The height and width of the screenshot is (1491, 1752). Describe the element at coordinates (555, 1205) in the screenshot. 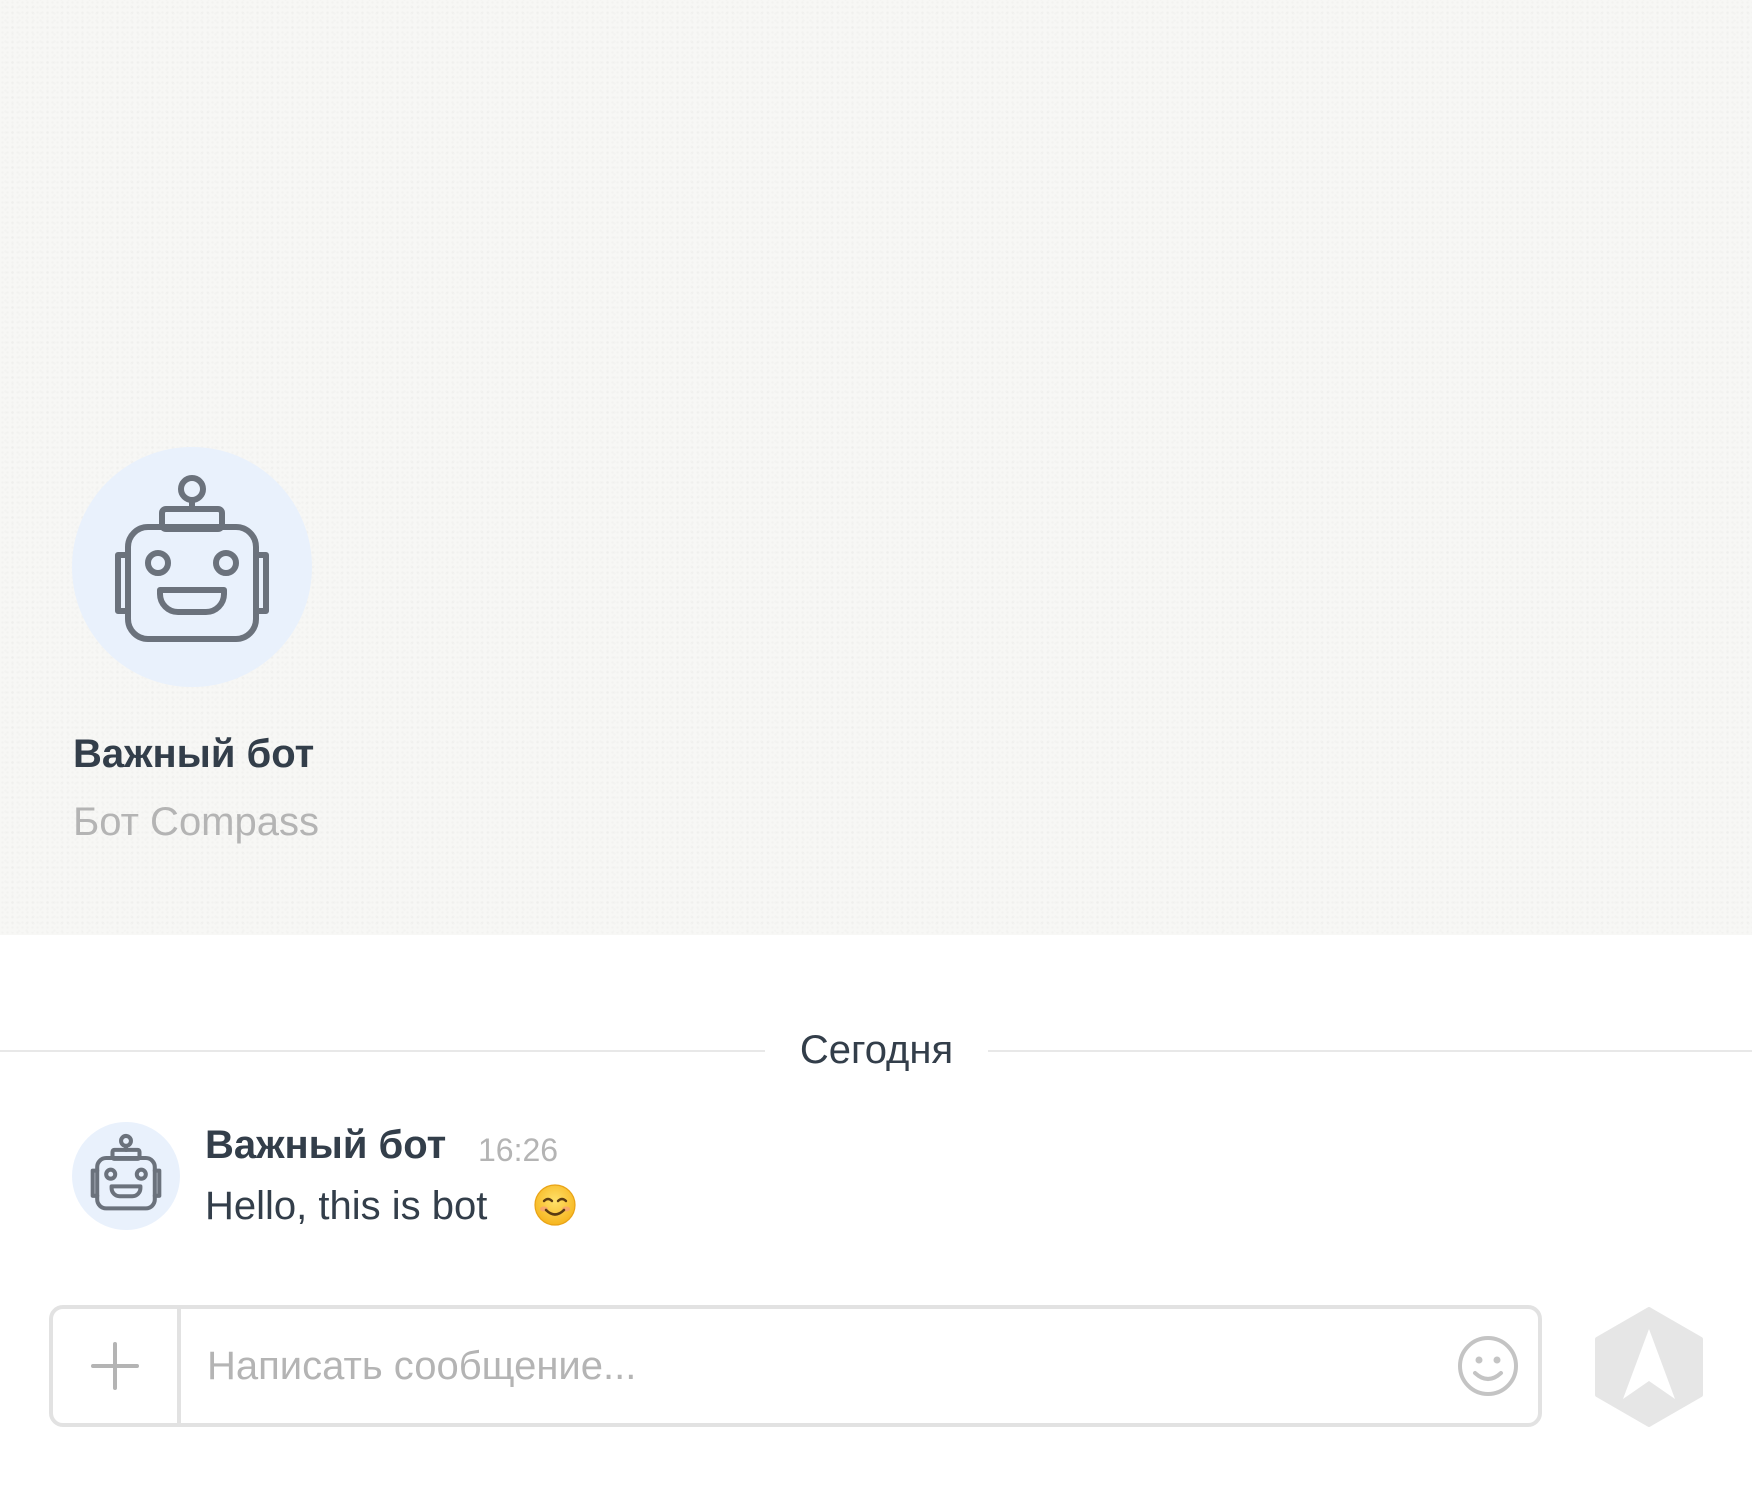

I see `smiling-face-emoji-icon` at that location.